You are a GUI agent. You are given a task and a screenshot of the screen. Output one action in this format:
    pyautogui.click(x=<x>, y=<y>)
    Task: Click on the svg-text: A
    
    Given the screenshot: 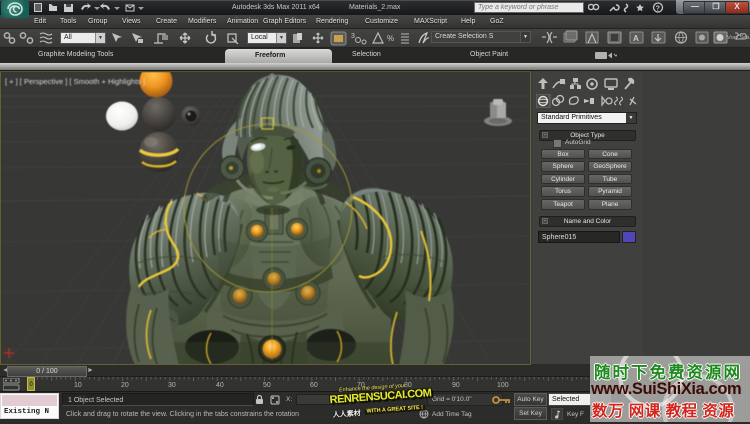 What is the action you would take?
    pyautogui.click(x=636, y=38)
    